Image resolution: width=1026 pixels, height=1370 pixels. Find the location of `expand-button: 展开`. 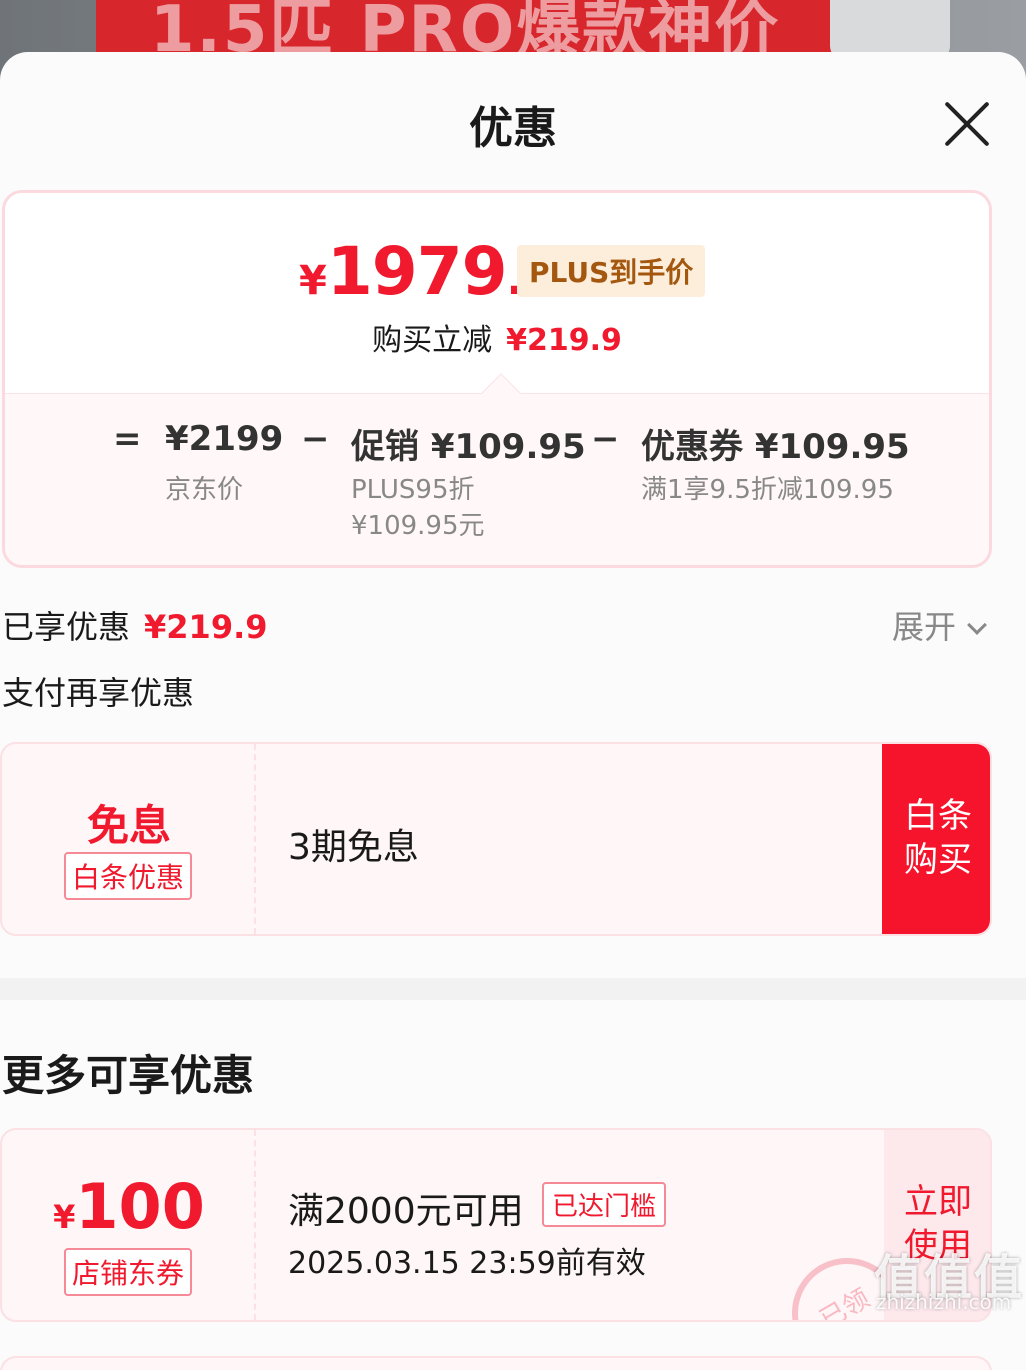

expand-button: 展开 is located at coordinates (939, 625).